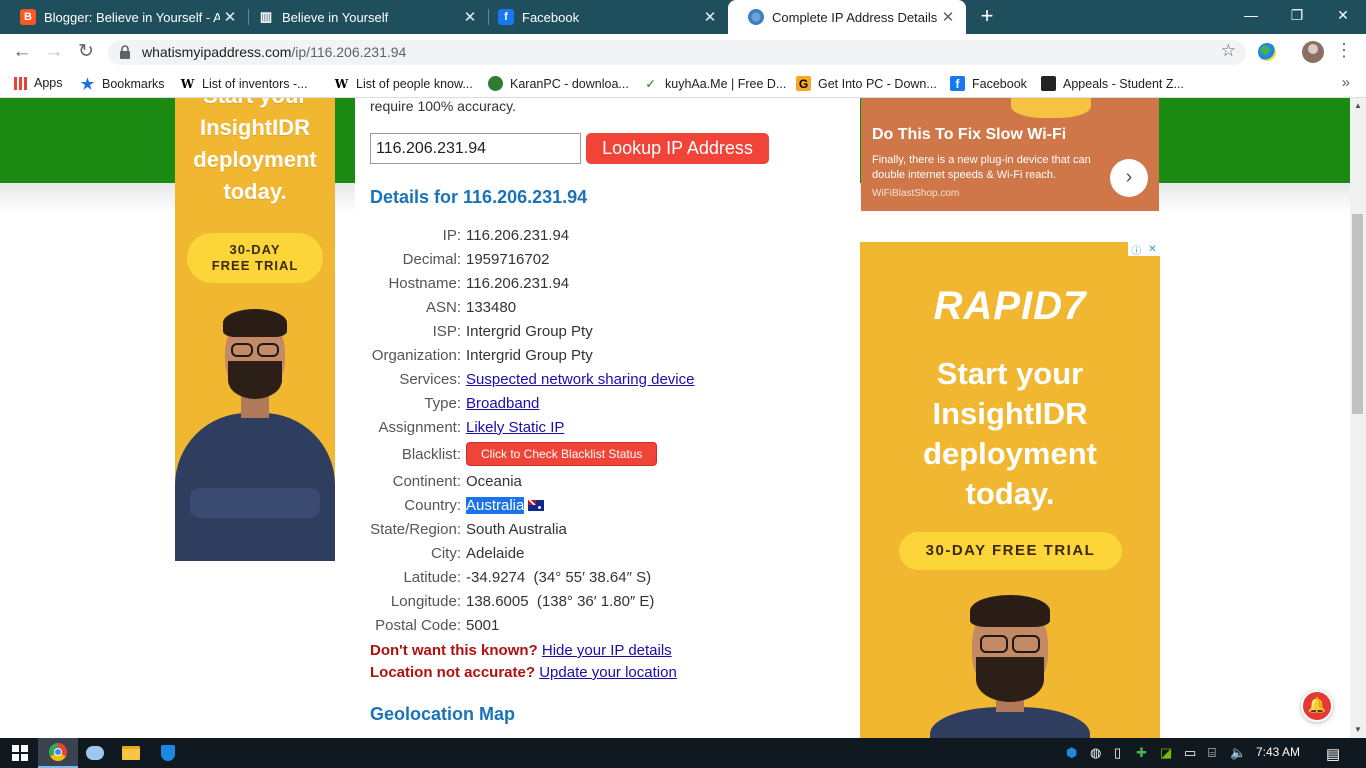 The width and height of the screenshot is (1366, 768). I want to click on bookmark-apps: Apps, so click(38, 83).